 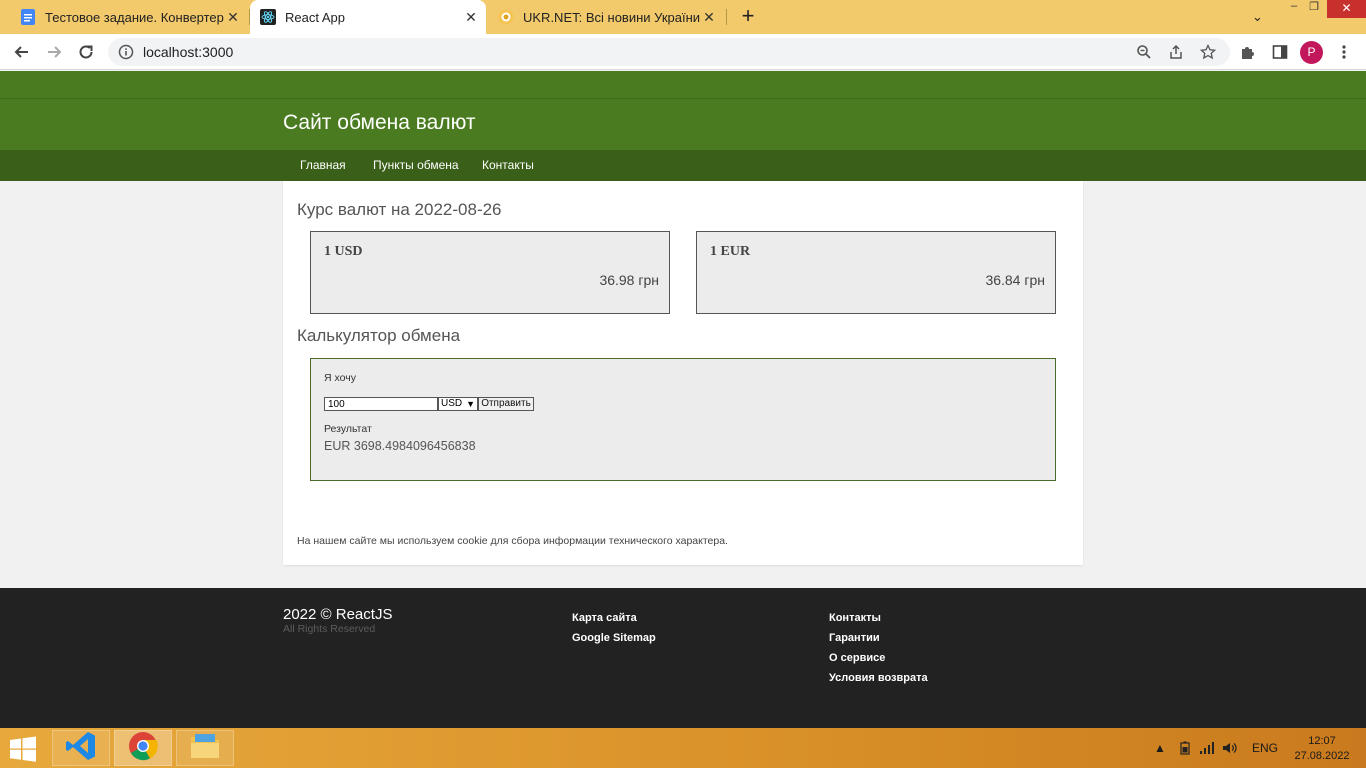 I want to click on system-clock: 12:07 27.08.2022, so click(x=1322, y=749).